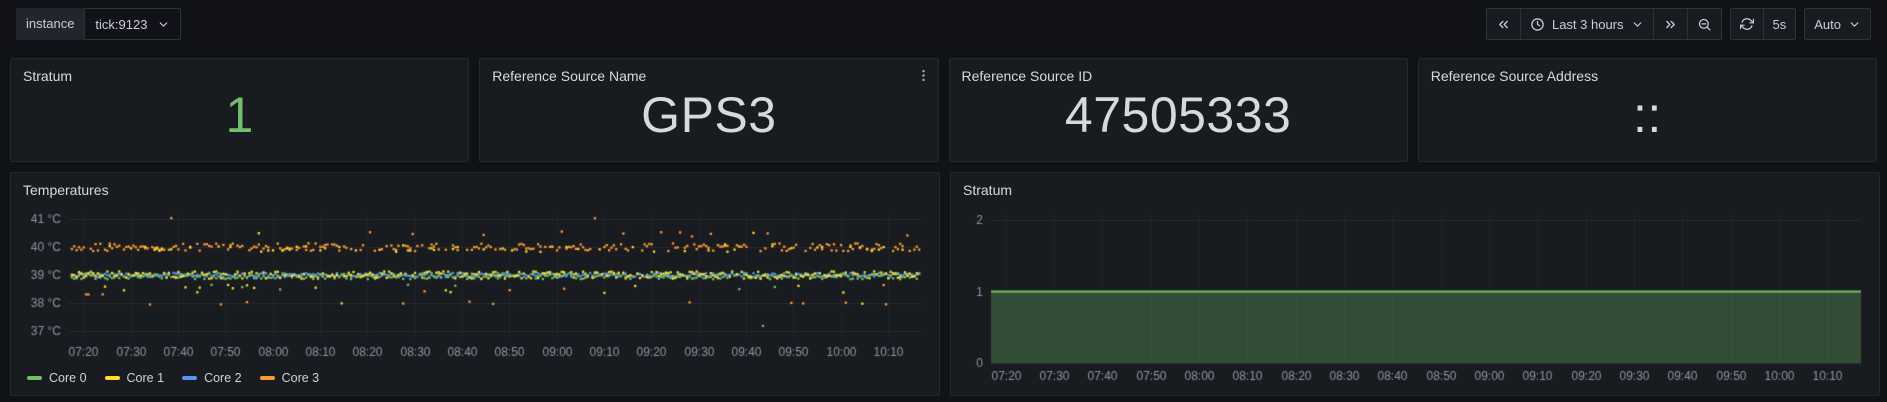  What do you see at coordinates (709, 115) in the screenshot?
I see `stat-value: GPS3` at bounding box center [709, 115].